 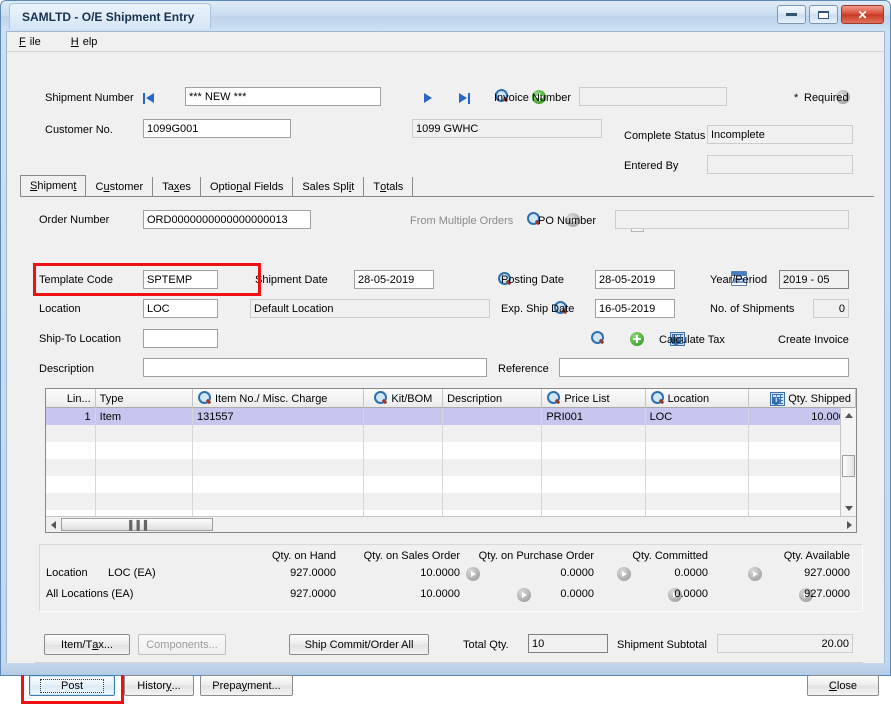 What do you see at coordinates (53, 185) in the screenshot?
I see `tab-shipment: Shipmen t` at bounding box center [53, 185].